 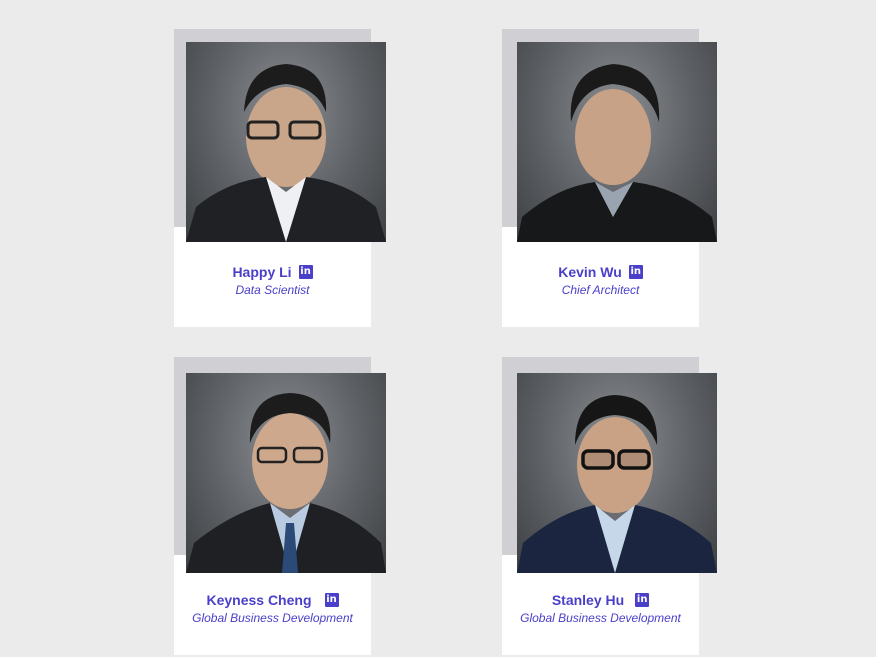 I want to click on team-card: Kevin Wu in Chief Architect, so click(x=609, y=178).